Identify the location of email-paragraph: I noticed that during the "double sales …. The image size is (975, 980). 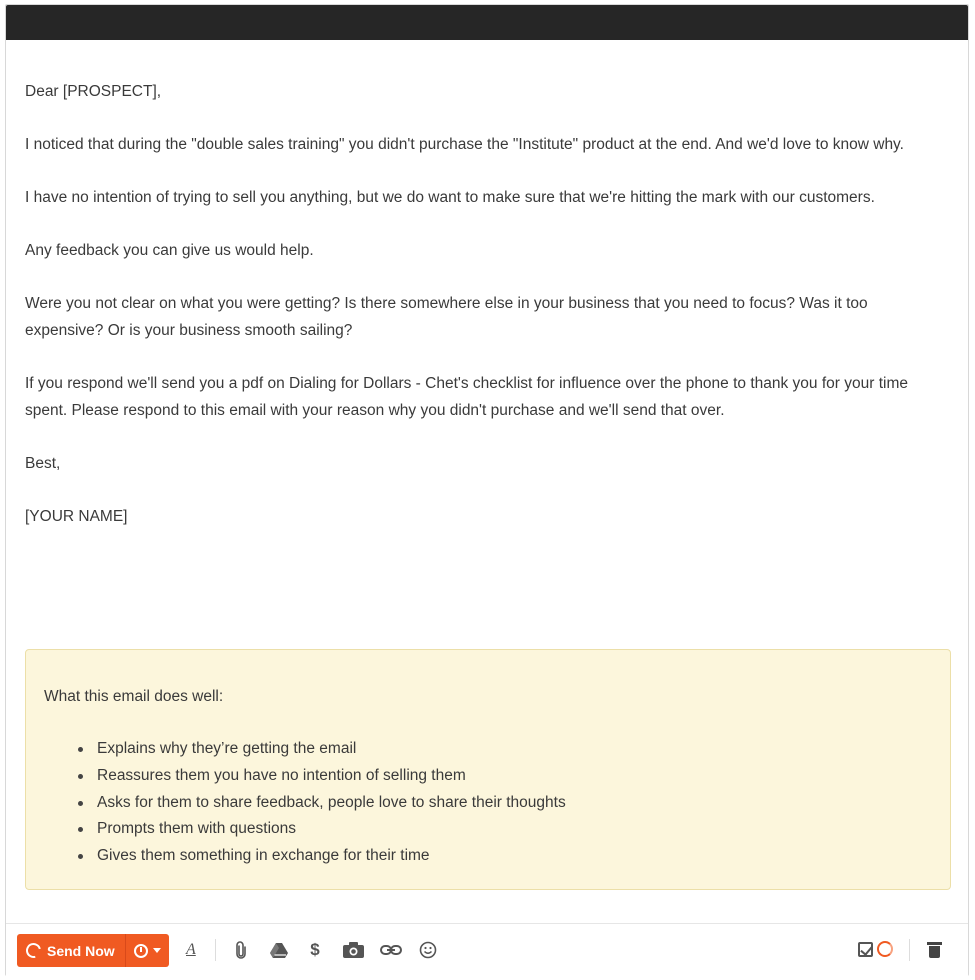
(464, 144).